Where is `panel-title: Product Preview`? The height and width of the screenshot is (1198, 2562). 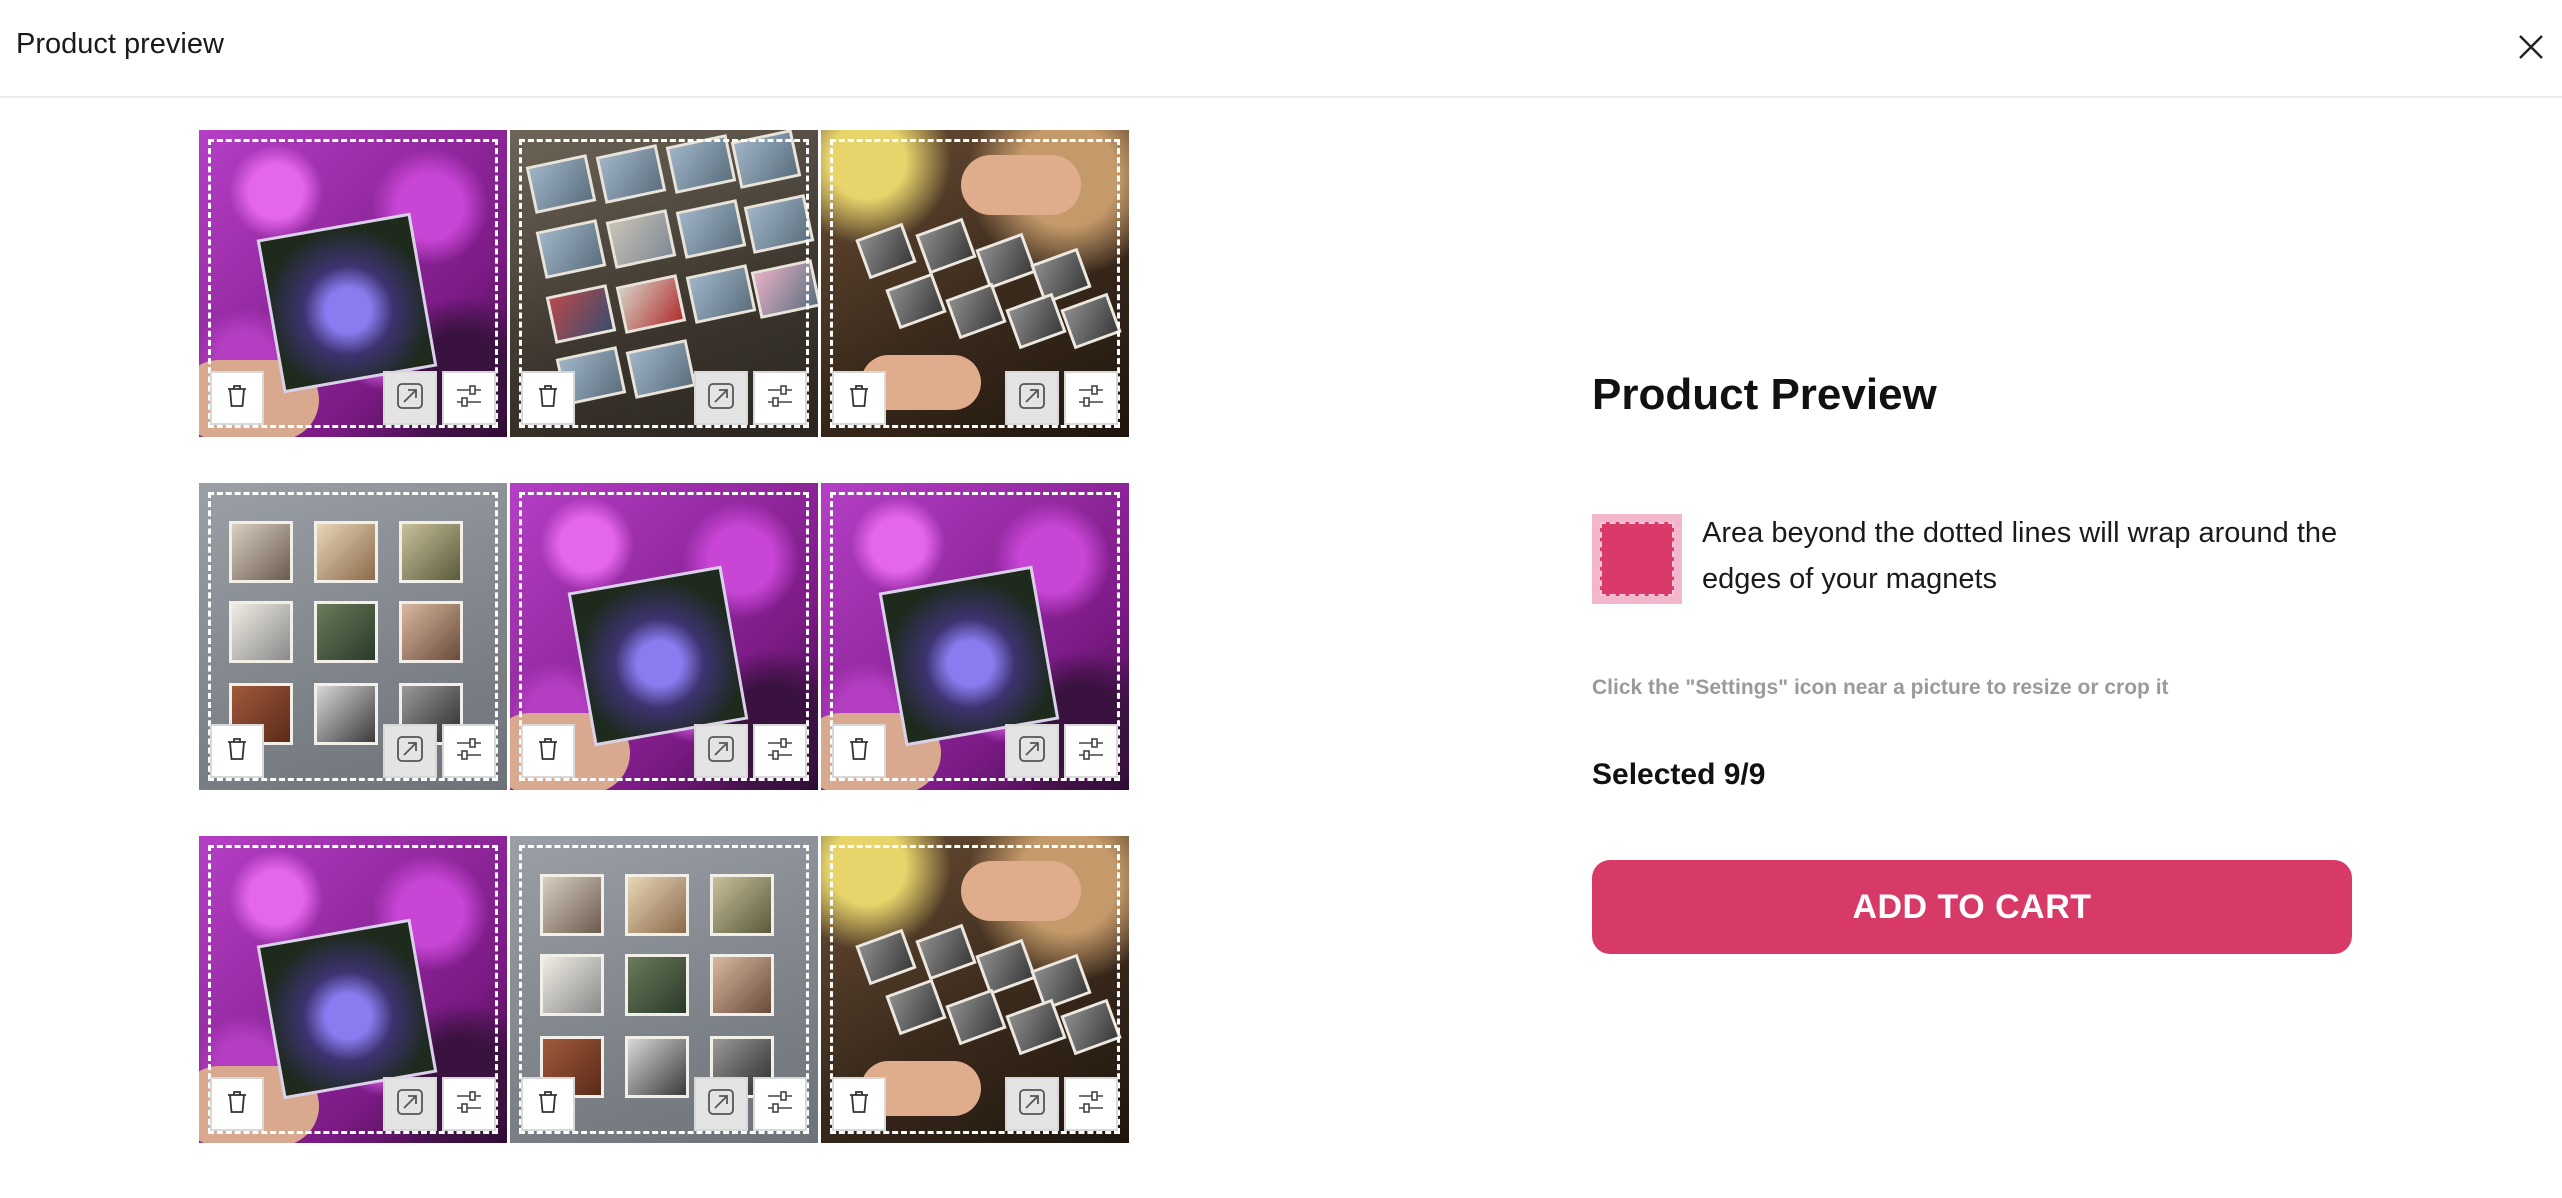
panel-title: Product Preview is located at coordinates (1764, 394).